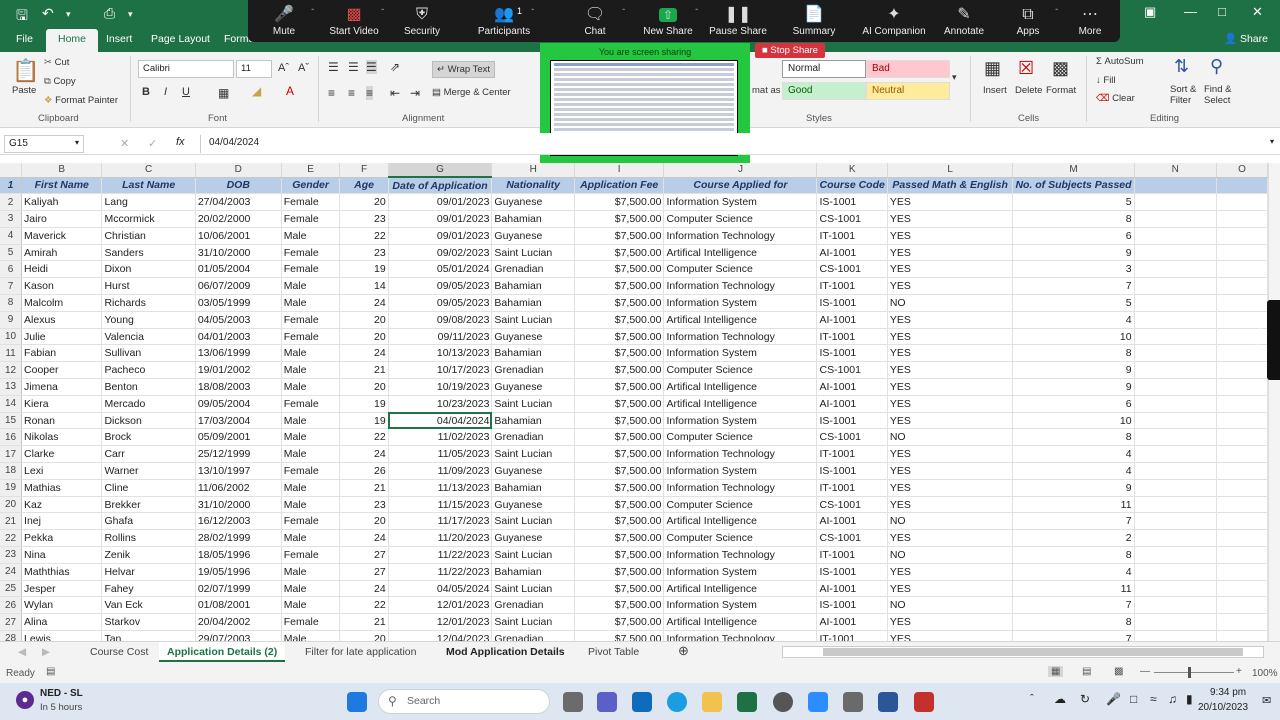 The width and height of the screenshot is (1280, 720). What do you see at coordinates (11, 353) in the screenshot?
I see `row-header: 11` at bounding box center [11, 353].